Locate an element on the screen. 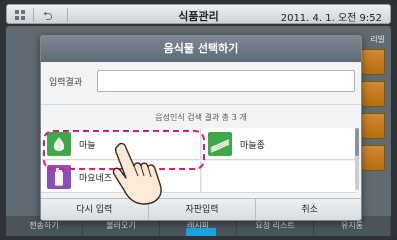  garlic-scape-icon is located at coordinates (220, 144).